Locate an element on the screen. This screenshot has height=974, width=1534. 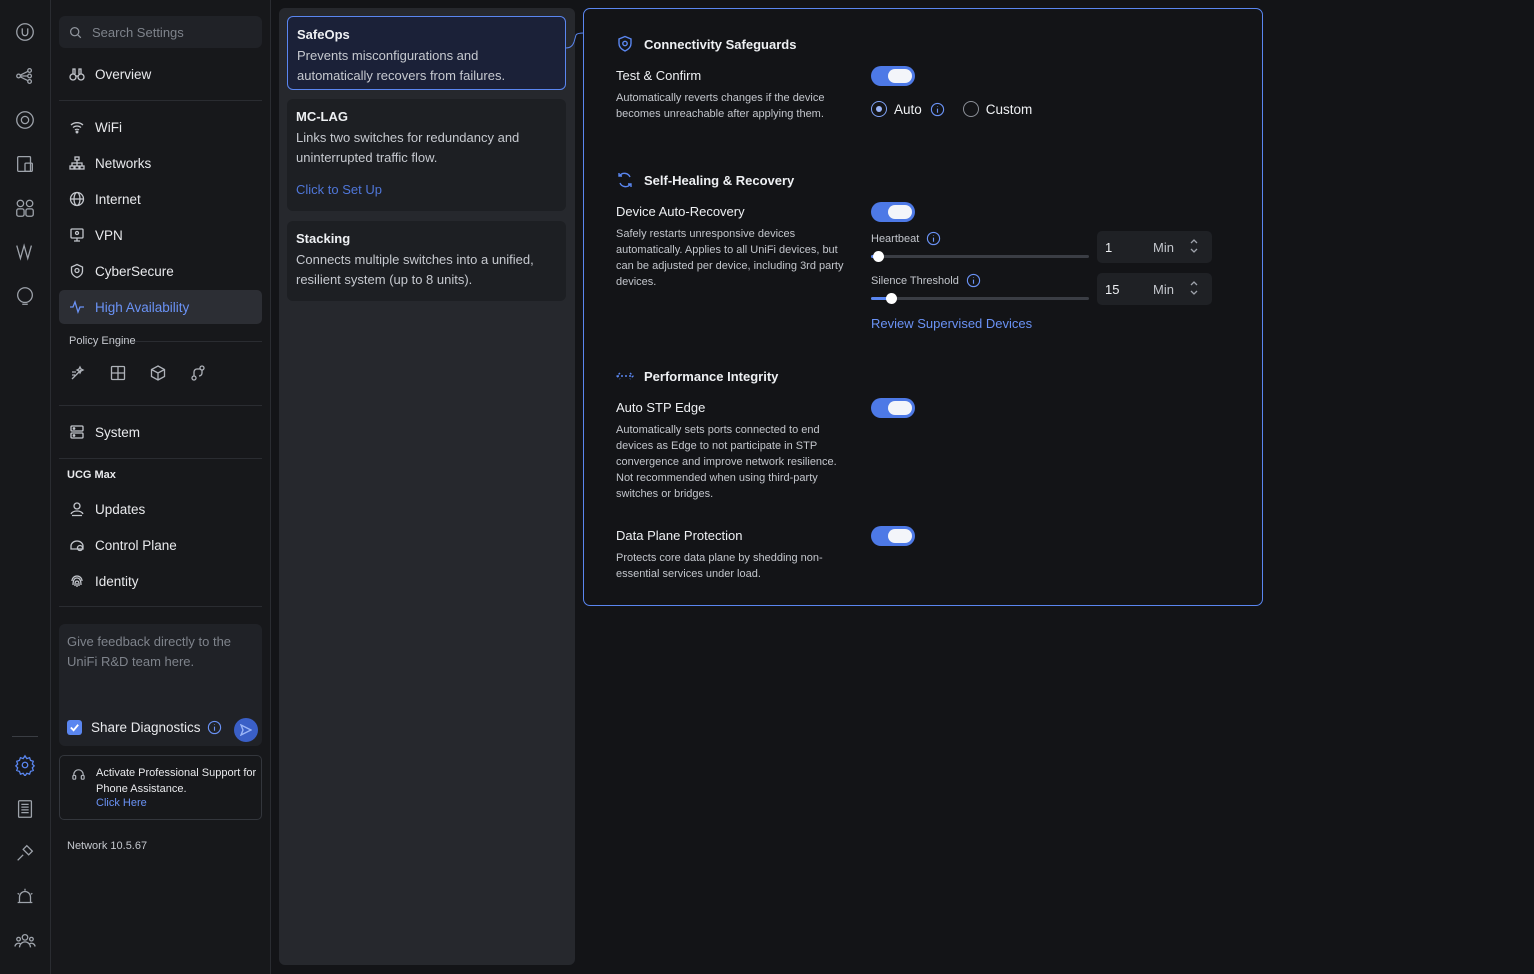
innerspace-icon is located at coordinates (25, 296).